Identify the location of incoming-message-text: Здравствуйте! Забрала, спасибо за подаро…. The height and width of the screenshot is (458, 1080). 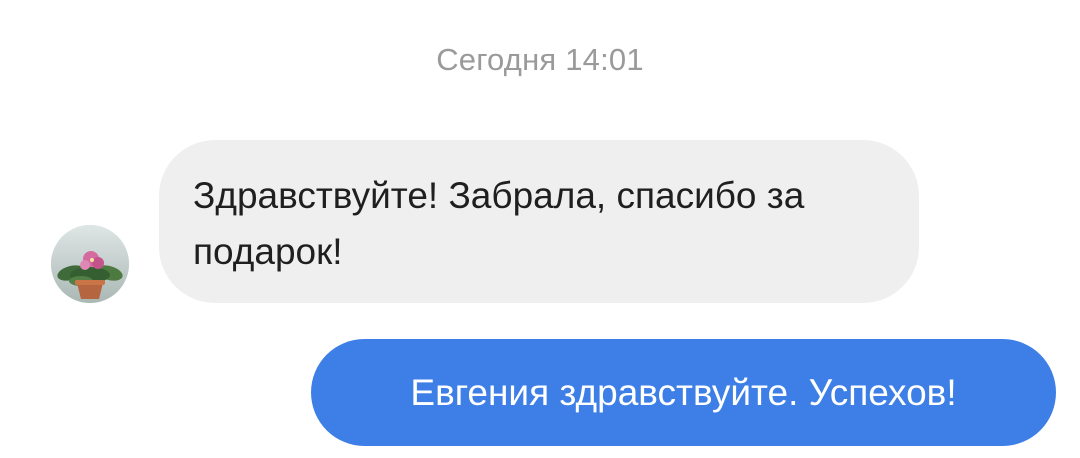
(499, 223).